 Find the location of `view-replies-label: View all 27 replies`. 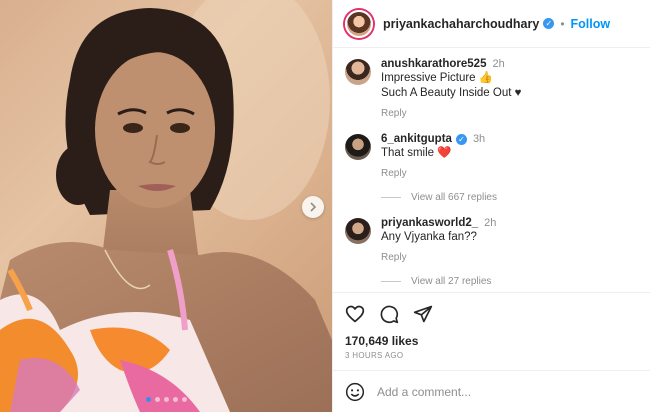

view-replies-label: View all 27 replies is located at coordinates (451, 281).